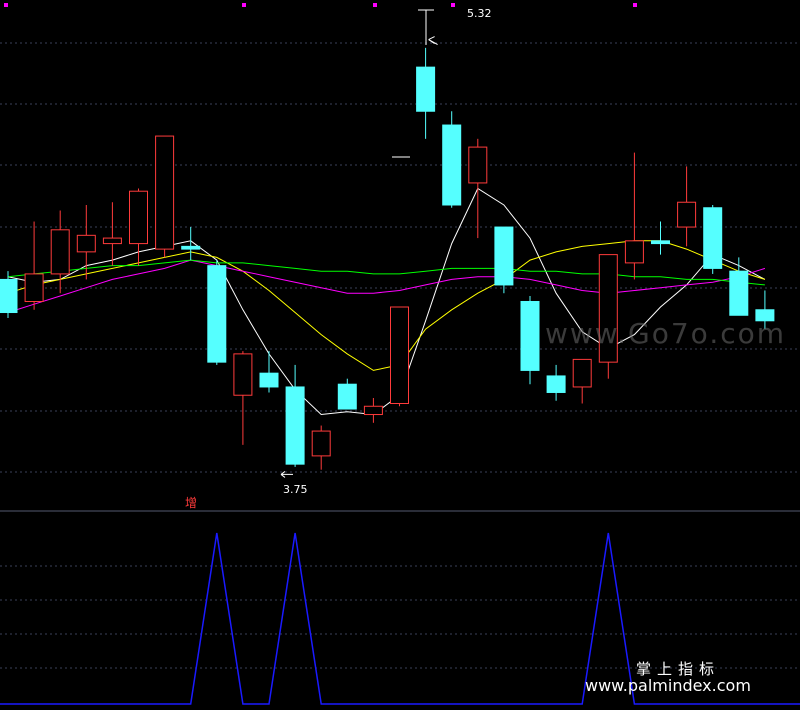  I want to click on center-watermark: www.Go7o.com, so click(665, 333).